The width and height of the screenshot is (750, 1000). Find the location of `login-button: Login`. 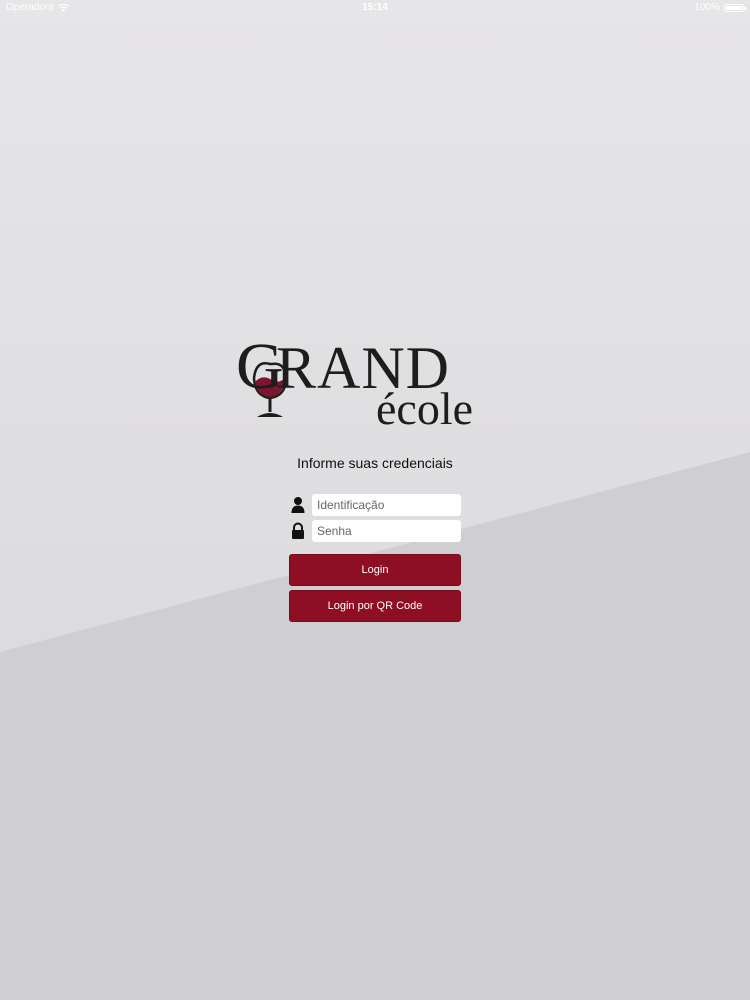

login-button: Login is located at coordinates (375, 570).